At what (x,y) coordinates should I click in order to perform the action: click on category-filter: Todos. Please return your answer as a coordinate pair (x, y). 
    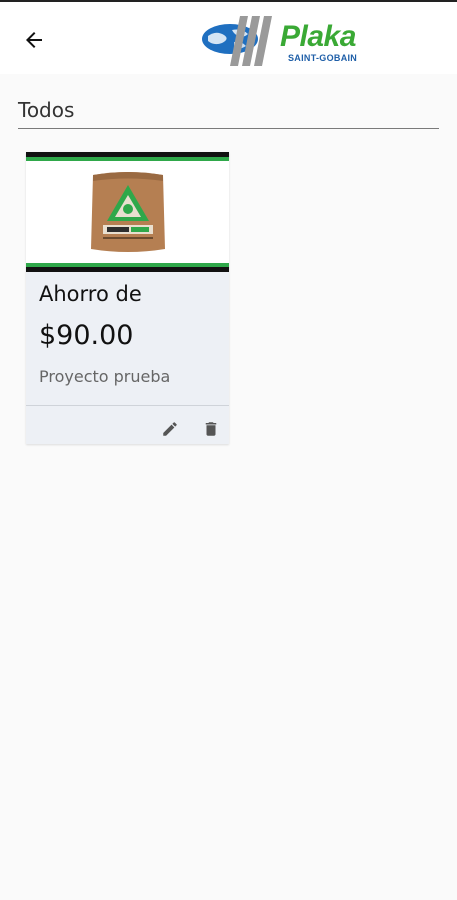
    Looking at the image, I should click on (228, 110).